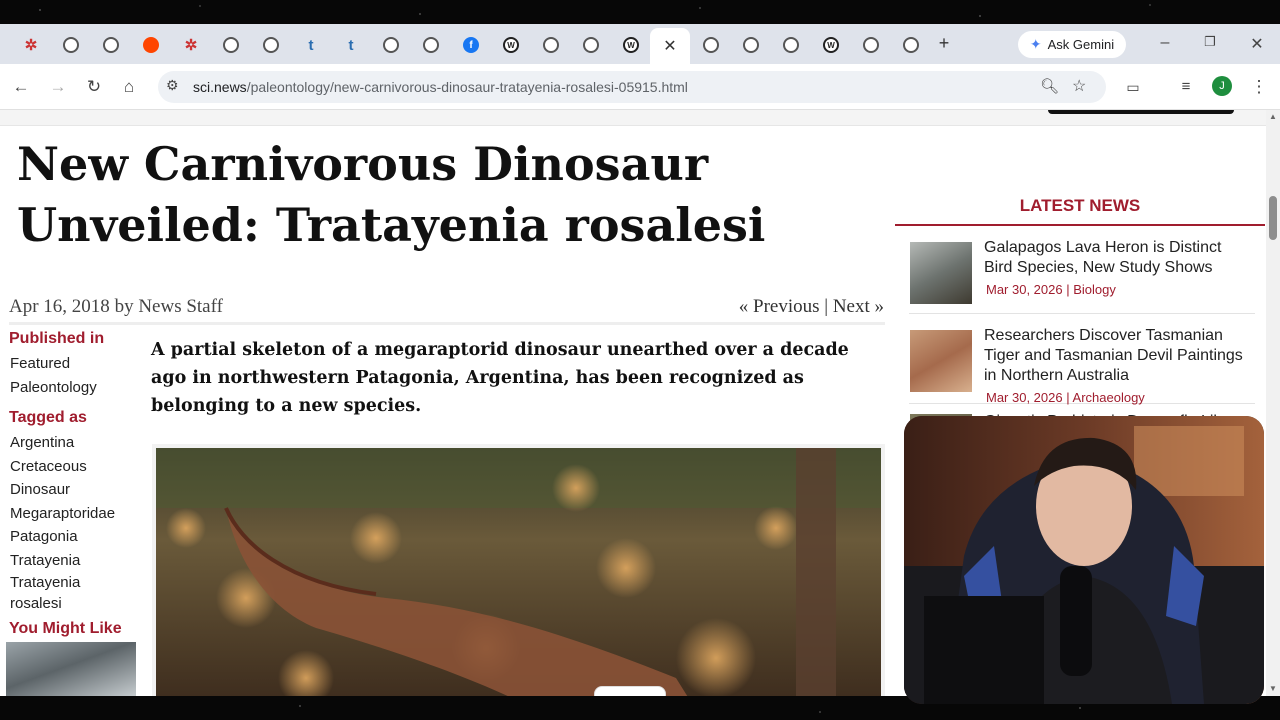 This screenshot has height=720, width=1280. I want to click on bookmark-star-icon: ☆, so click(1079, 86).